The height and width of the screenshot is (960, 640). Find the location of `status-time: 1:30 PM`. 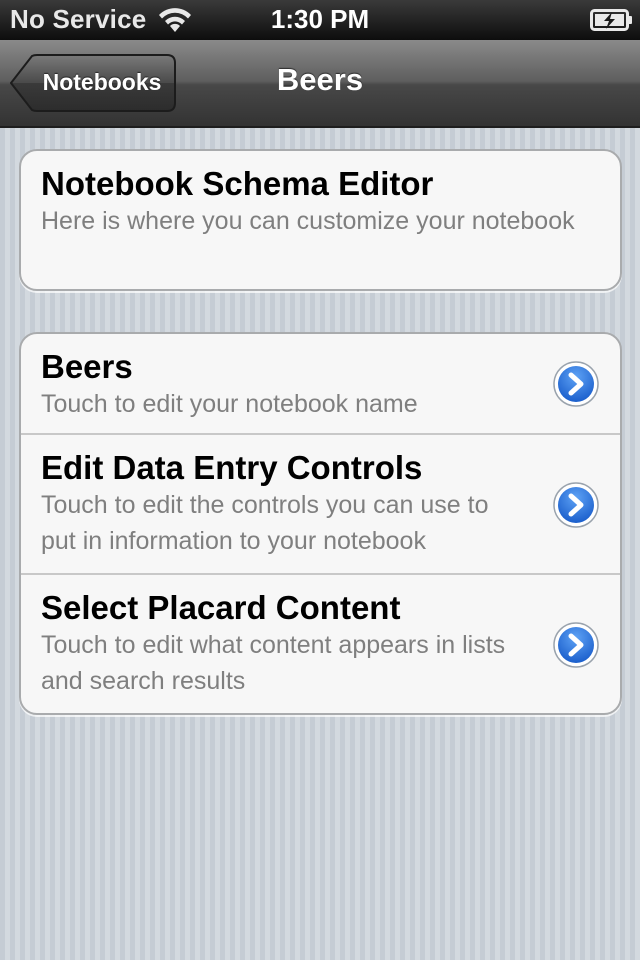

status-time: 1:30 PM is located at coordinates (320, 19).